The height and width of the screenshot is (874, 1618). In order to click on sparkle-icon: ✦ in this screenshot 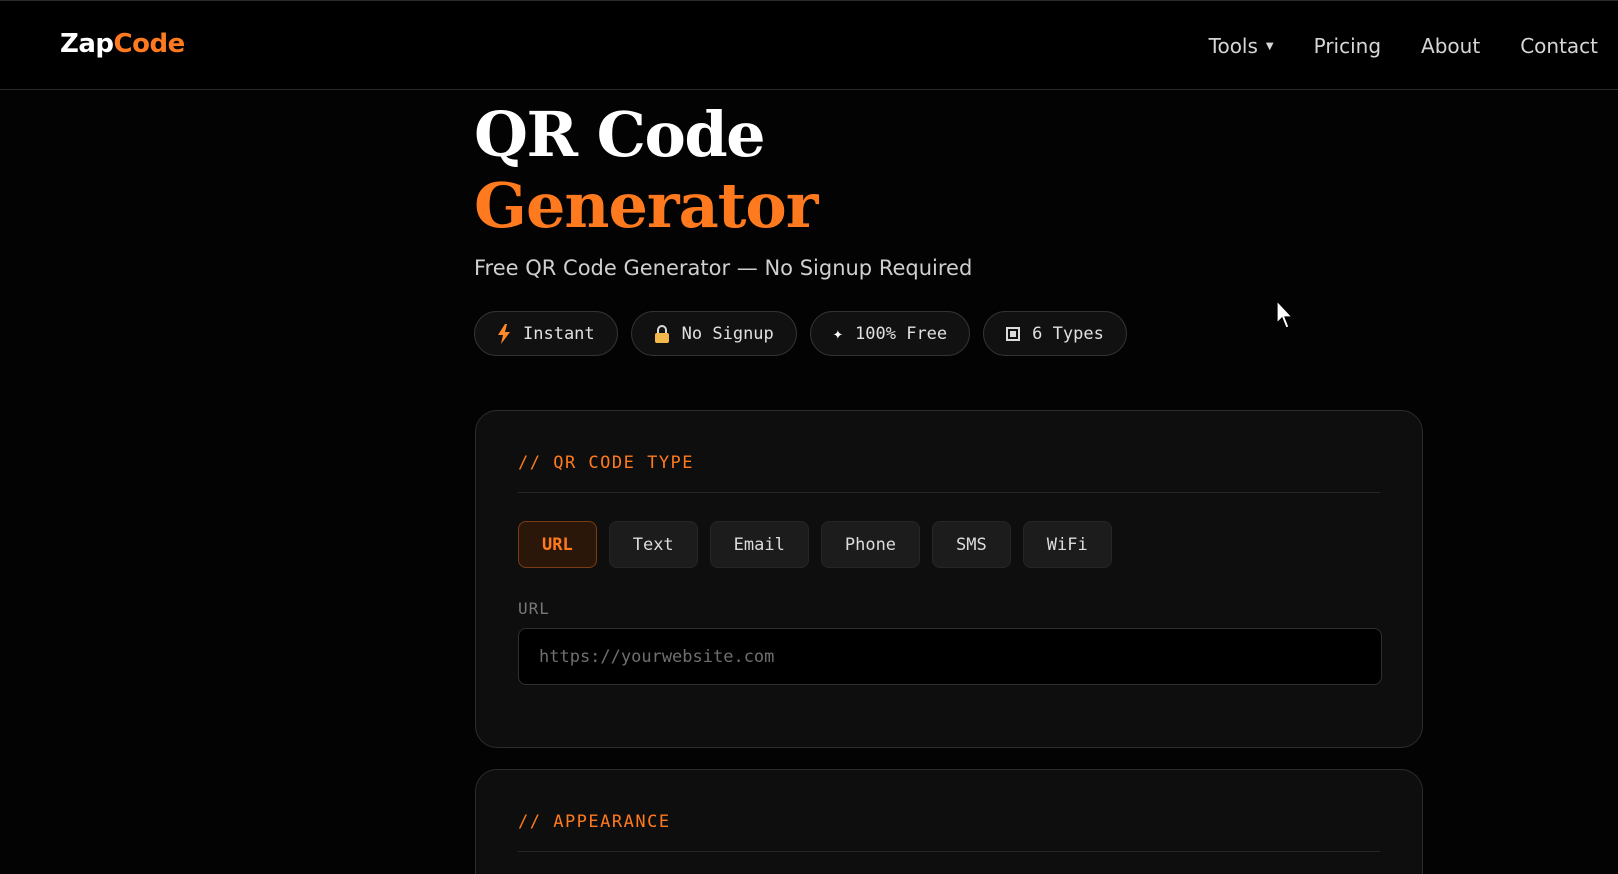, I will do `click(838, 333)`.